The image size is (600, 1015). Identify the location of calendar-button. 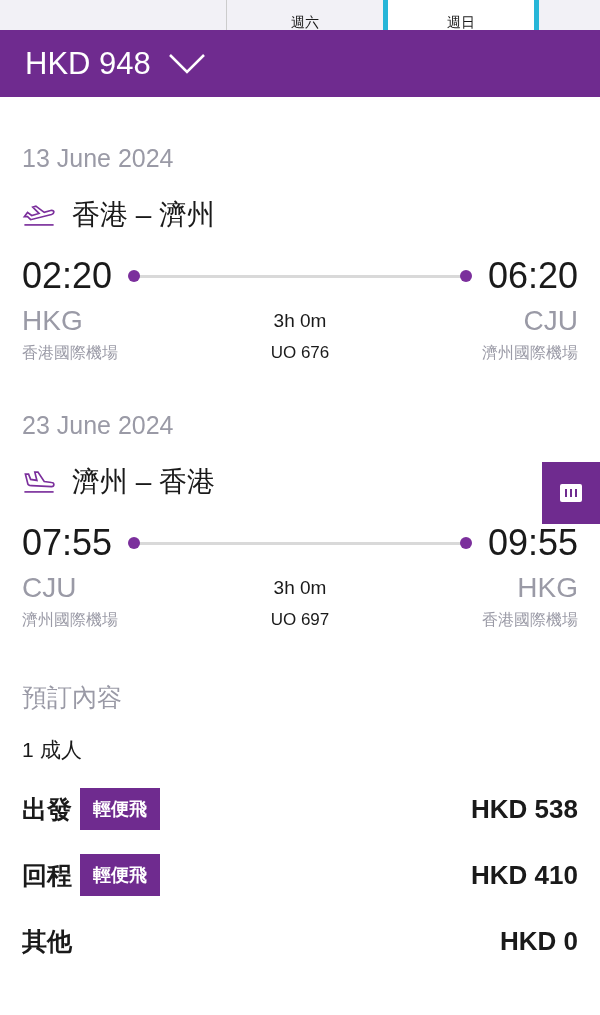
(571, 493).